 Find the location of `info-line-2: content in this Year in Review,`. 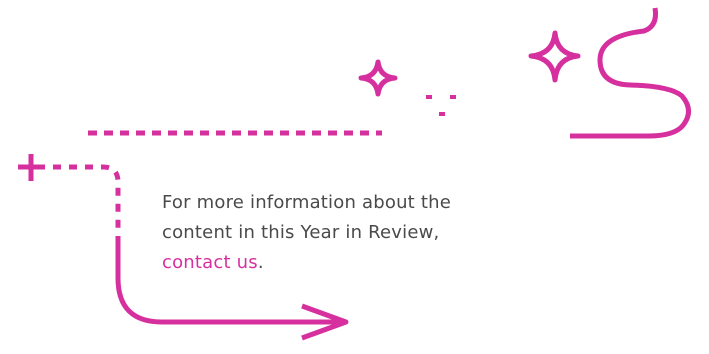

info-line-2: content in this Year in Review, is located at coordinates (301, 232).